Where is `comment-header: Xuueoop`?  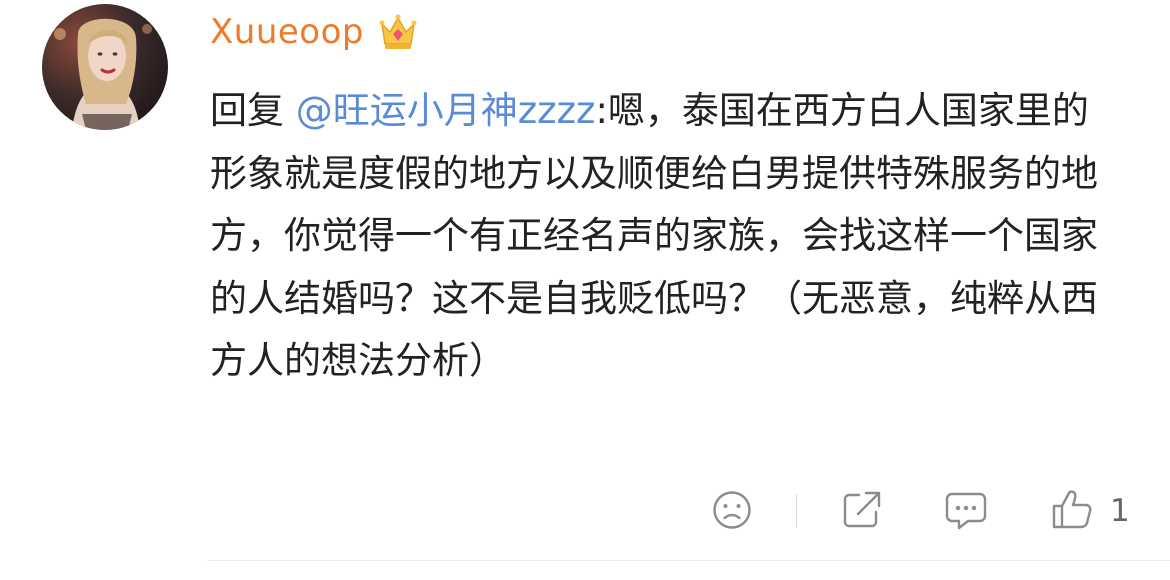
comment-header: Xuueoop is located at coordinates (315, 32).